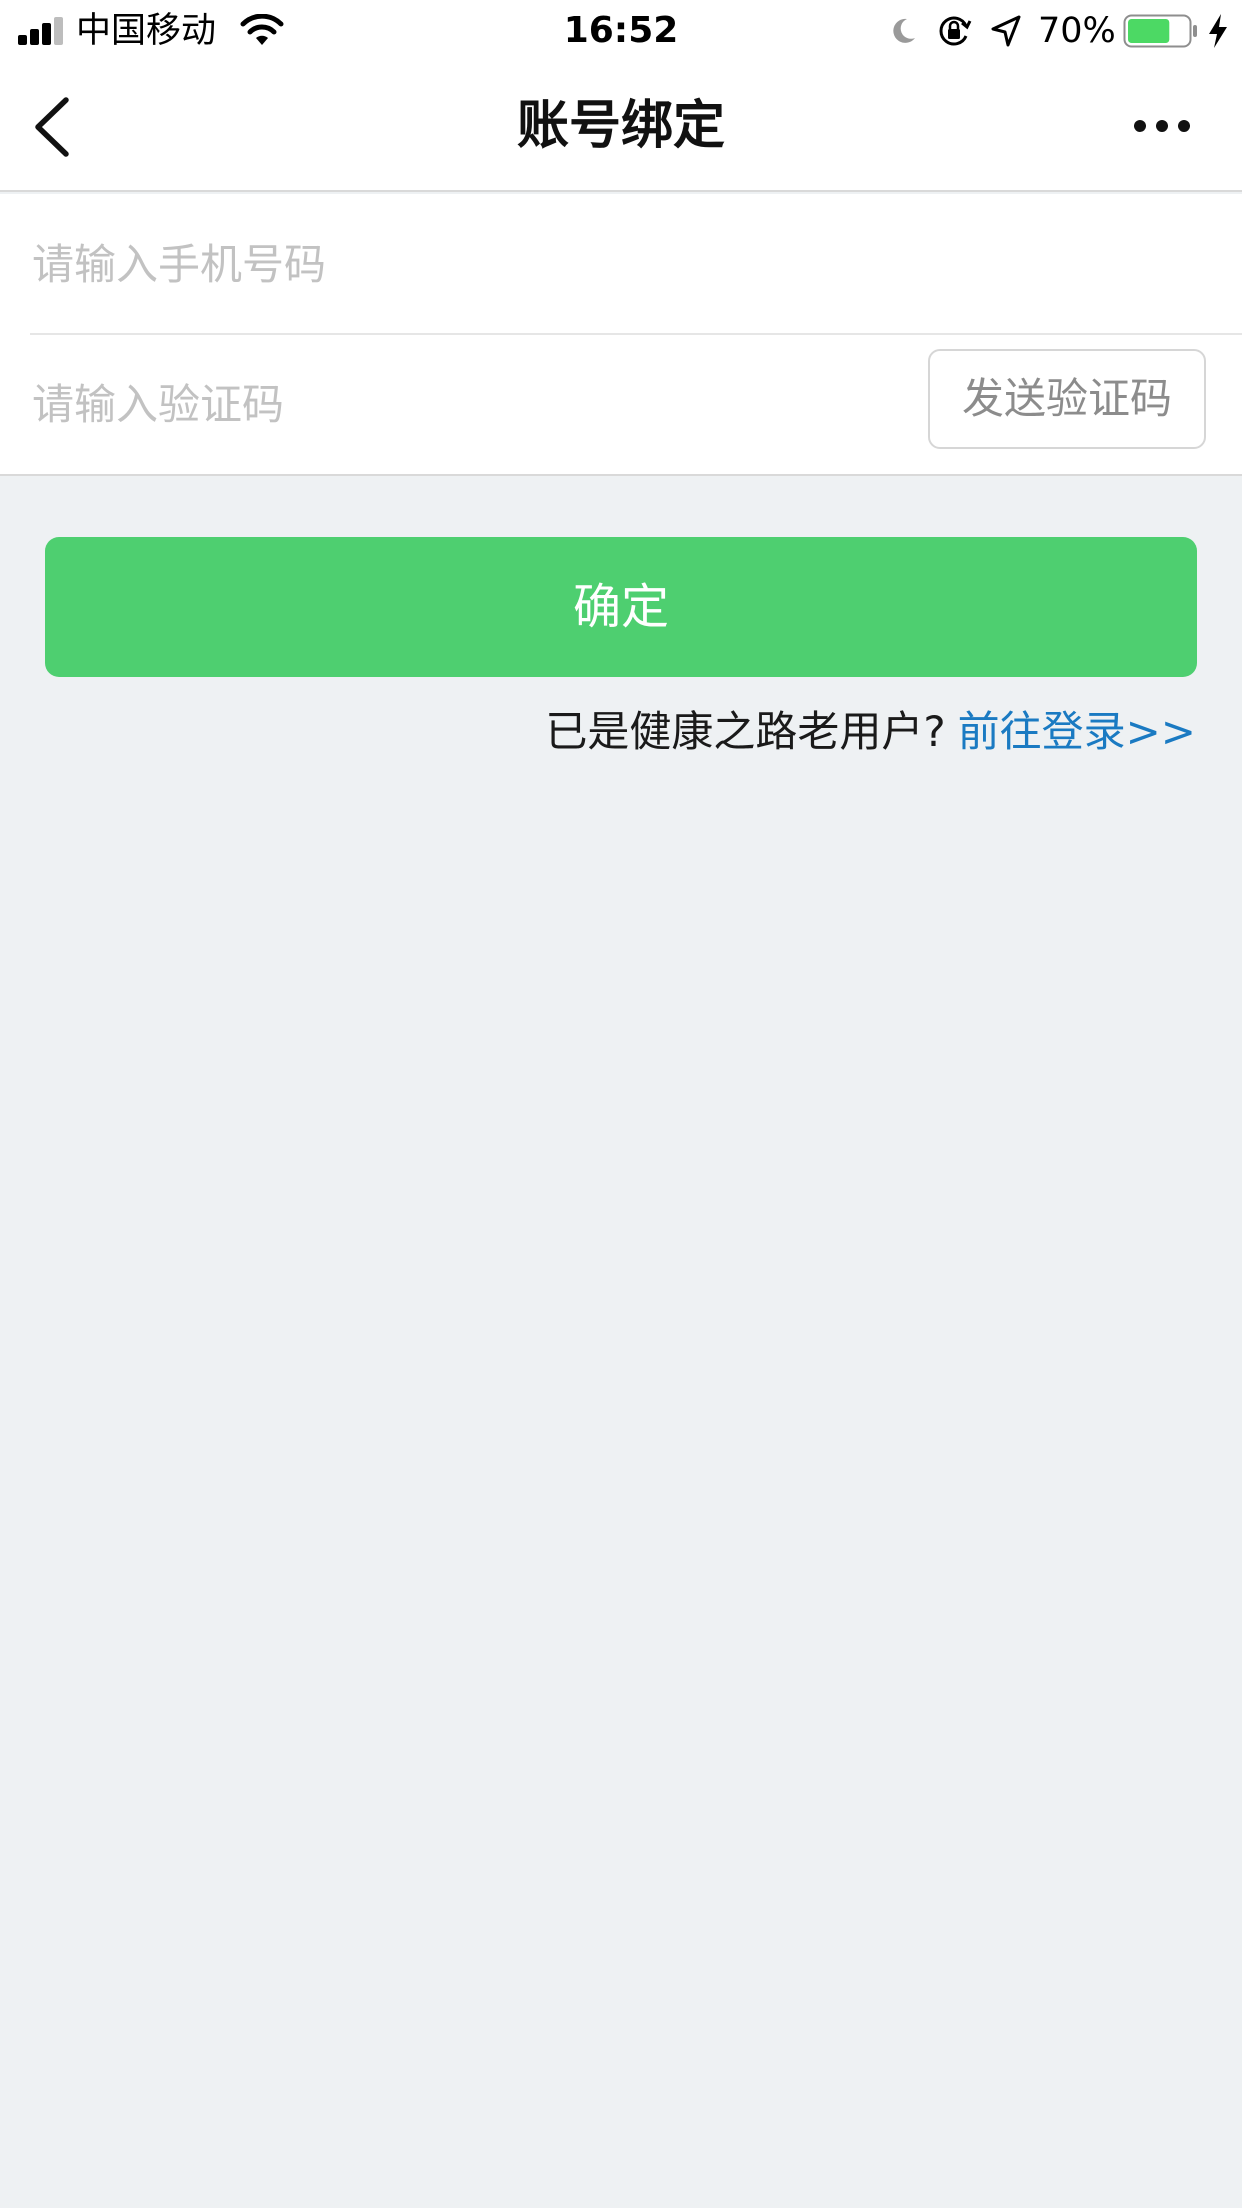  I want to click on phone-row, so click(621, 264).